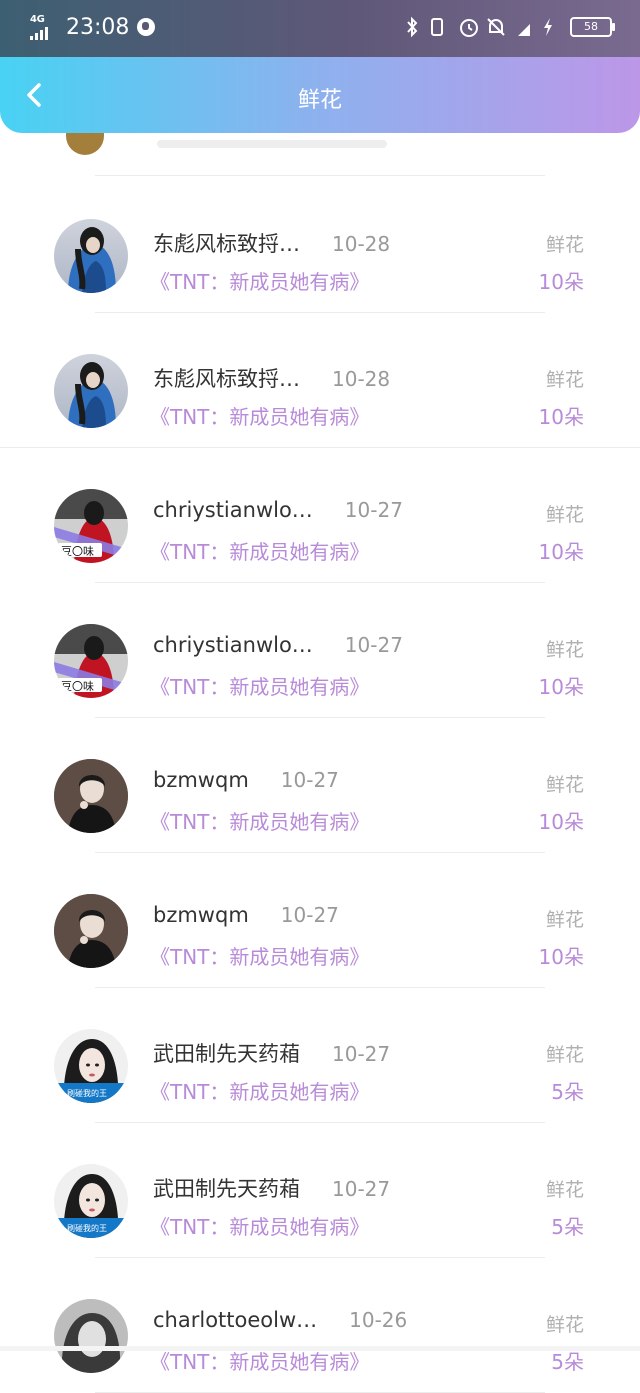 This screenshot has width=640, height=1393. What do you see at coordinates (496, 27) in the screenshot?
I see `mute-icon` at bounding box center [496, 27].